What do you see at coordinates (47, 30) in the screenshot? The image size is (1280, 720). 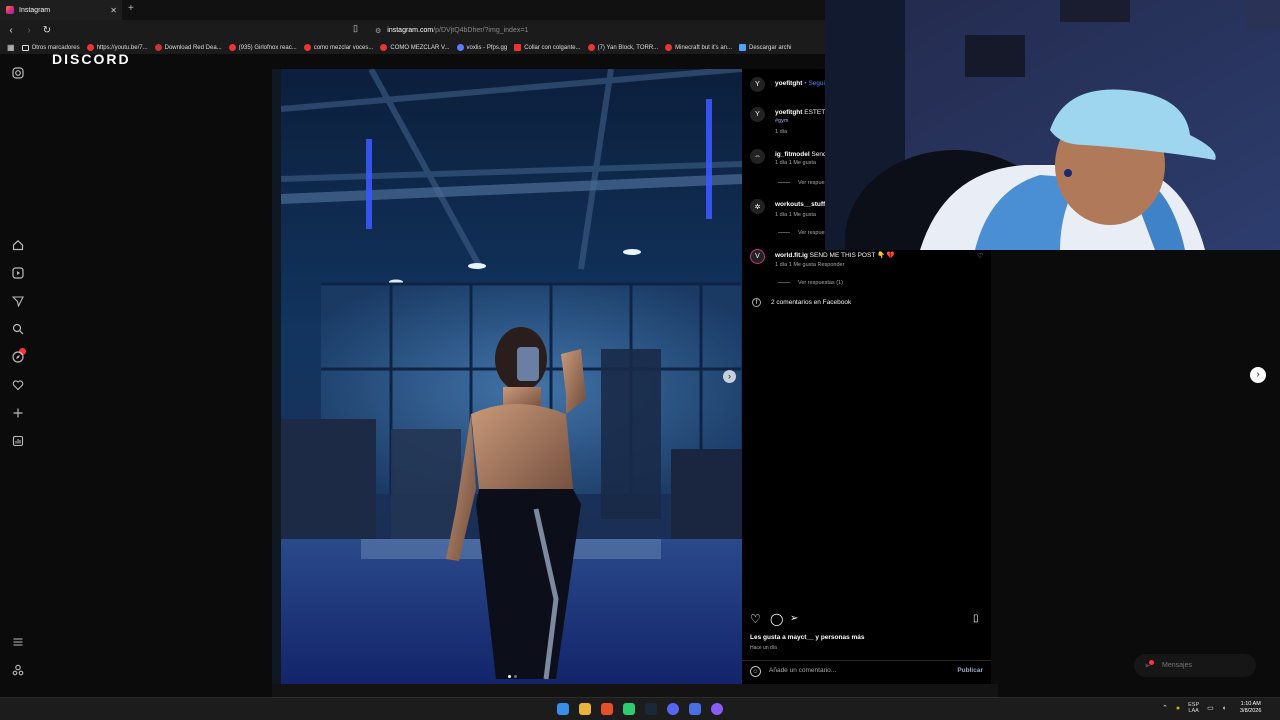 I see `reload-icon: ↻` at bounding box center [47, 30].